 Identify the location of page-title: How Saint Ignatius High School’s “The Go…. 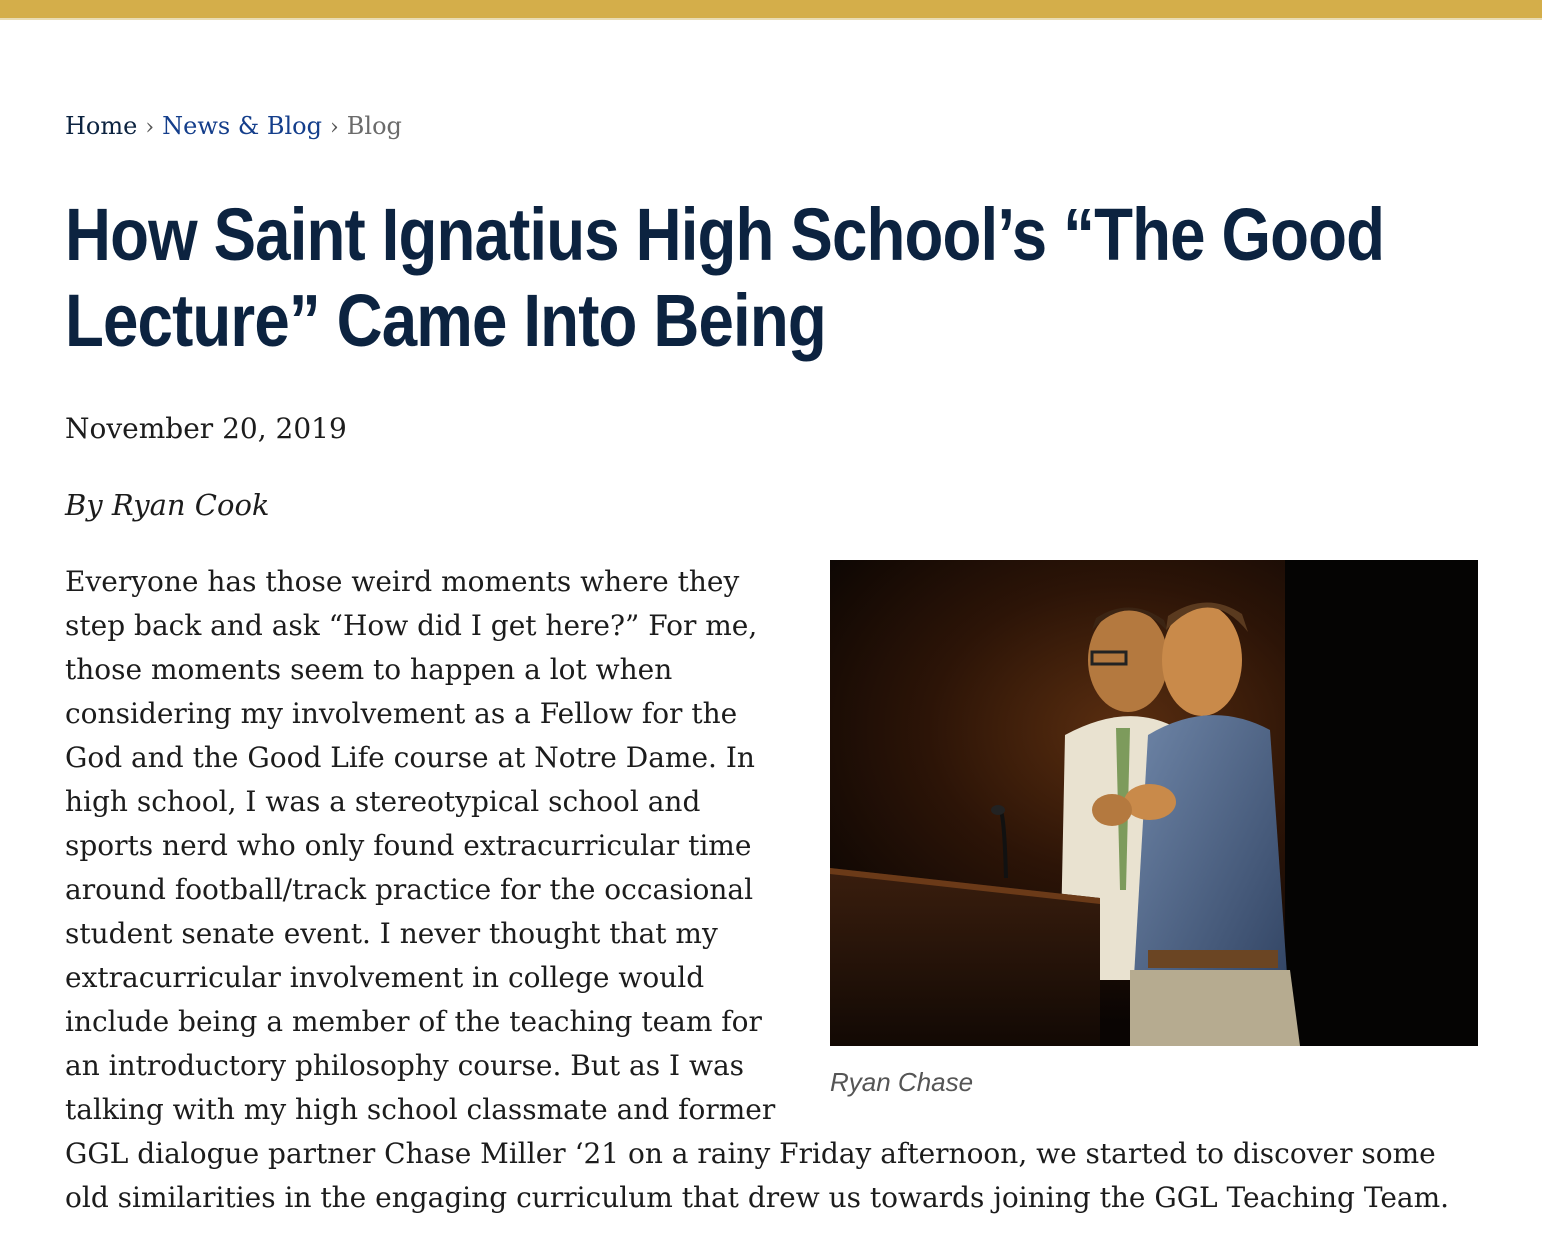
(725, 277).